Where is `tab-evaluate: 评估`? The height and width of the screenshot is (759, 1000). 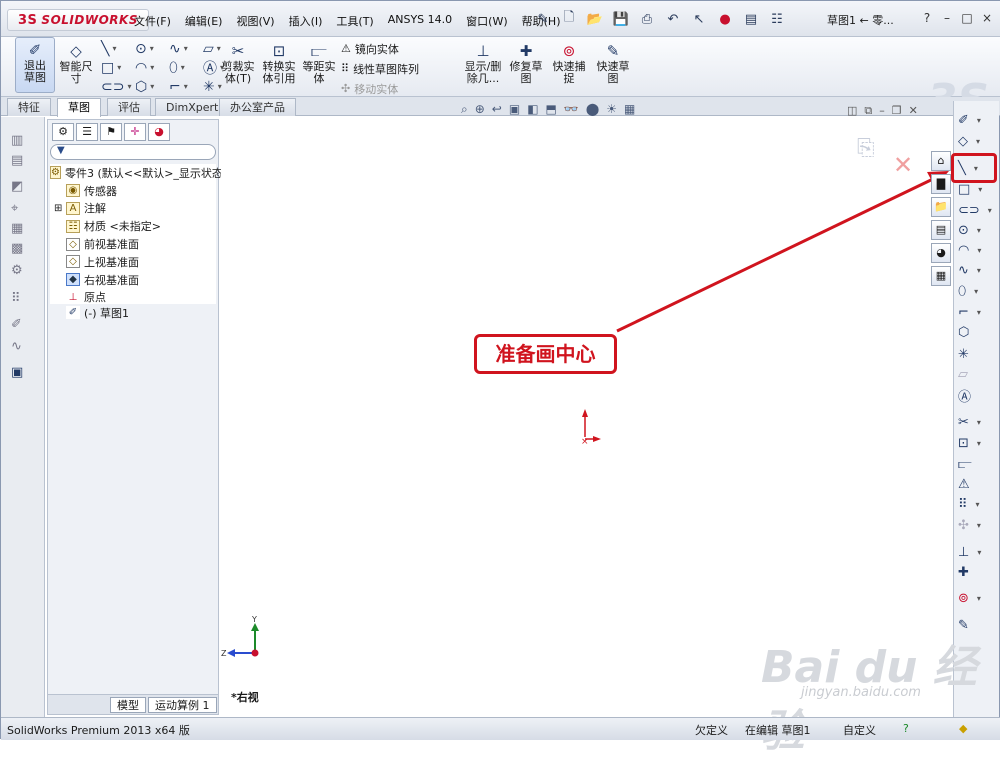 tab-evaluate: 评估 is located at coordinates (129, 107).